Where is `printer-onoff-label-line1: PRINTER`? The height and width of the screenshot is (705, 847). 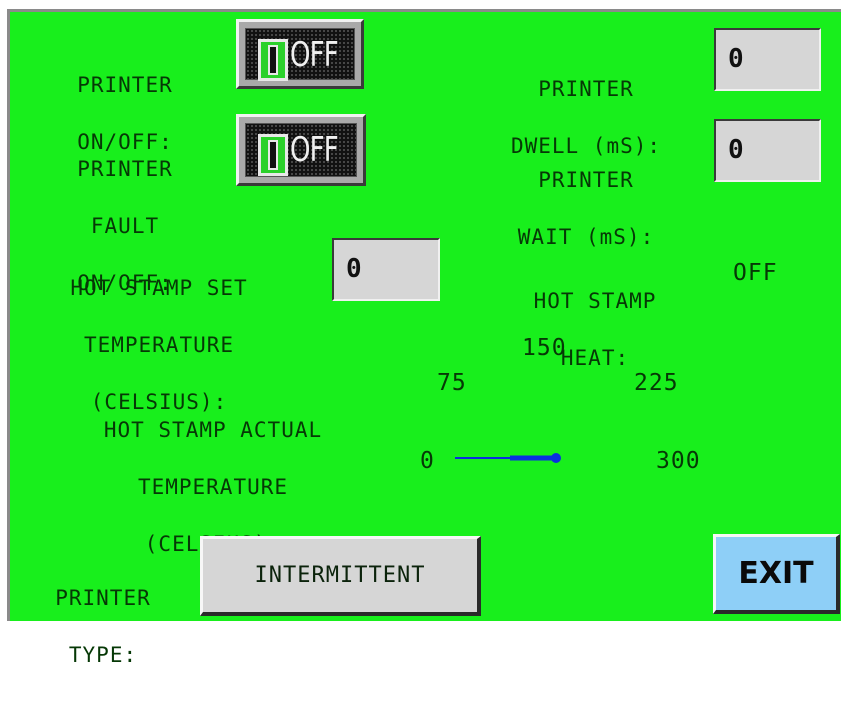
printer-onoff-label-line1: PRINTER is located at coordinates (125, 85).